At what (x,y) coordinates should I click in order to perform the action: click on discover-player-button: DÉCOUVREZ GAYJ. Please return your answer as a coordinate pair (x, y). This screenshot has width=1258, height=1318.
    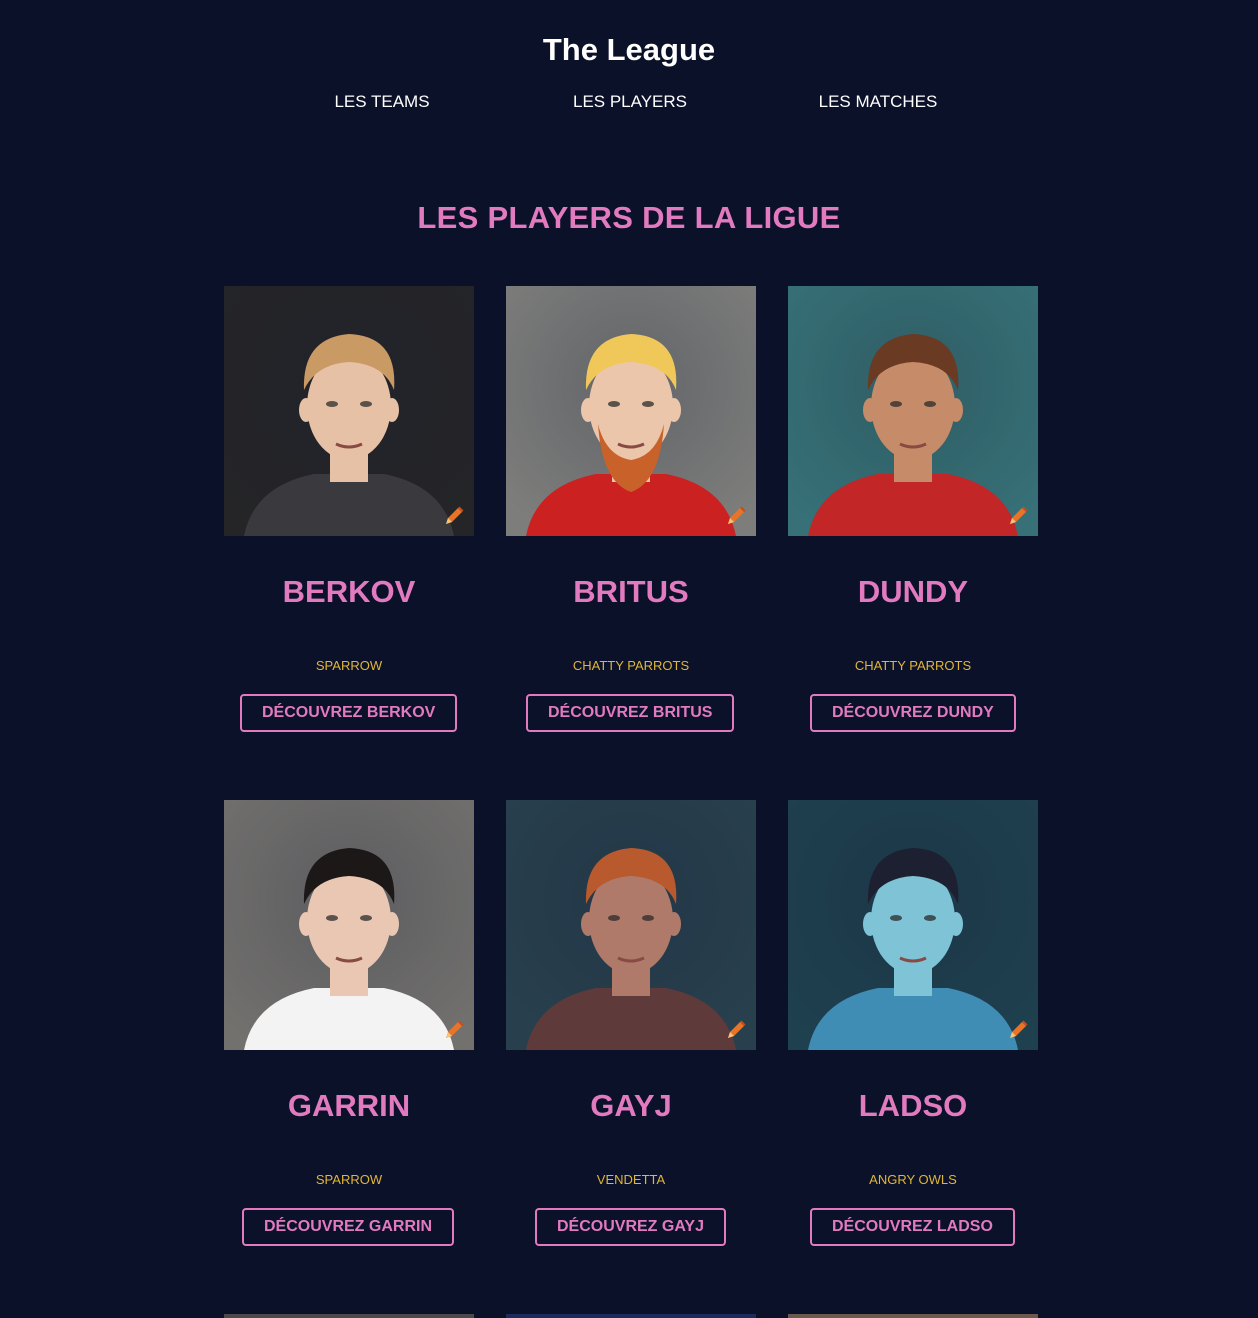
    Looking at the image, I should click on (630, 1227).